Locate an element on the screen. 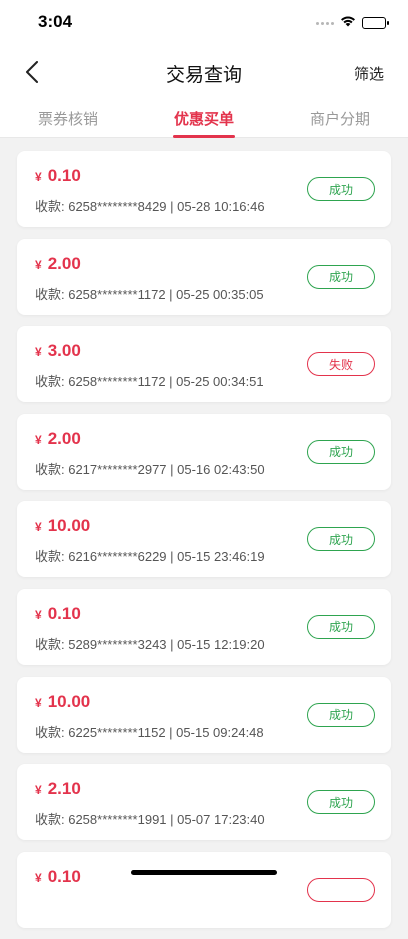 This screenshot has height=939, width=408. status-badge is located at coordinates (341, 890).